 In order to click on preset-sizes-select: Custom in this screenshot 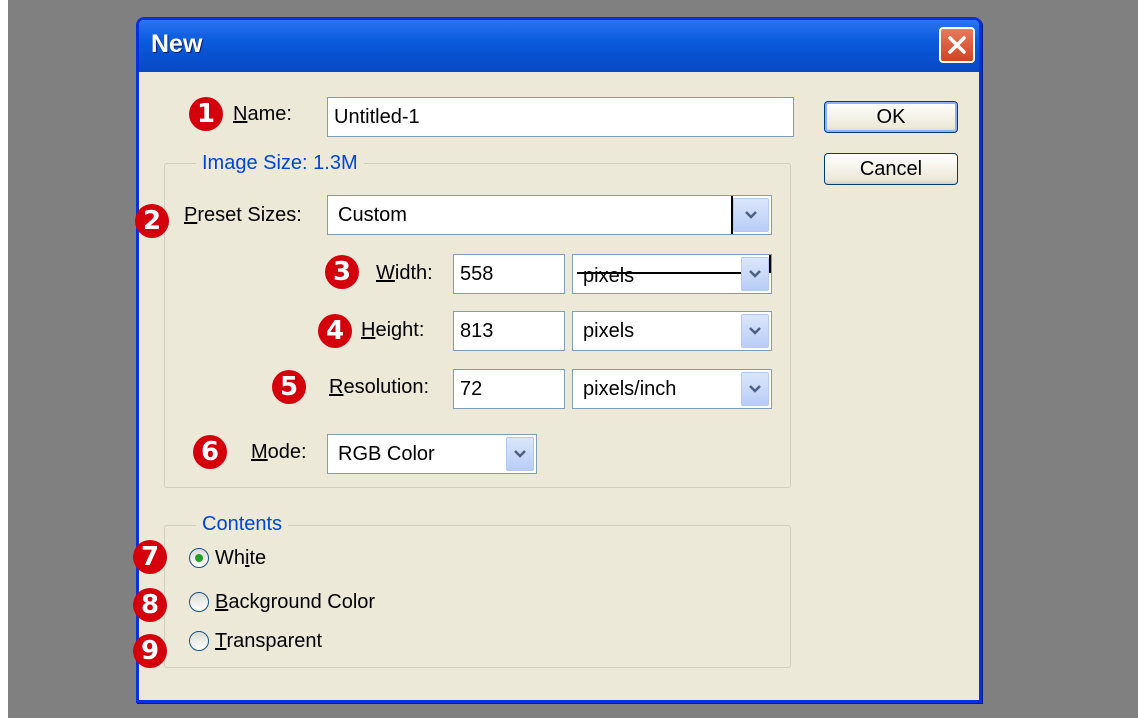, I will do `click(549, 215)`.